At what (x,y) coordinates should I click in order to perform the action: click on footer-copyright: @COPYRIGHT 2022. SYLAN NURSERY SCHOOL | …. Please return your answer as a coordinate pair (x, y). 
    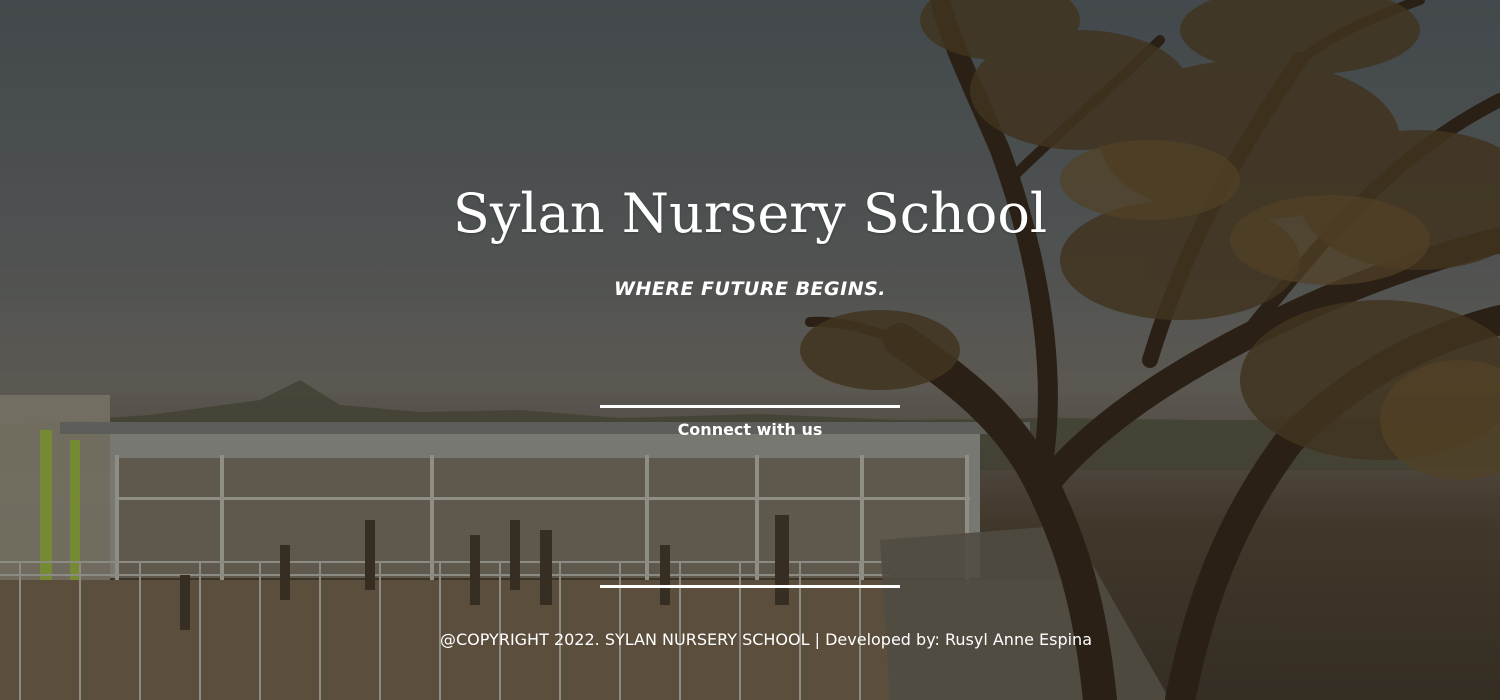
    Looking at the image, I should click on (765, 639).